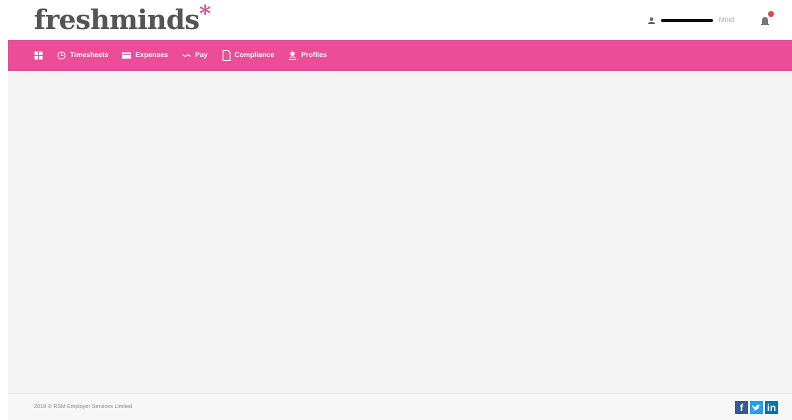  I want to click on social-link: in, so click(771, 407).